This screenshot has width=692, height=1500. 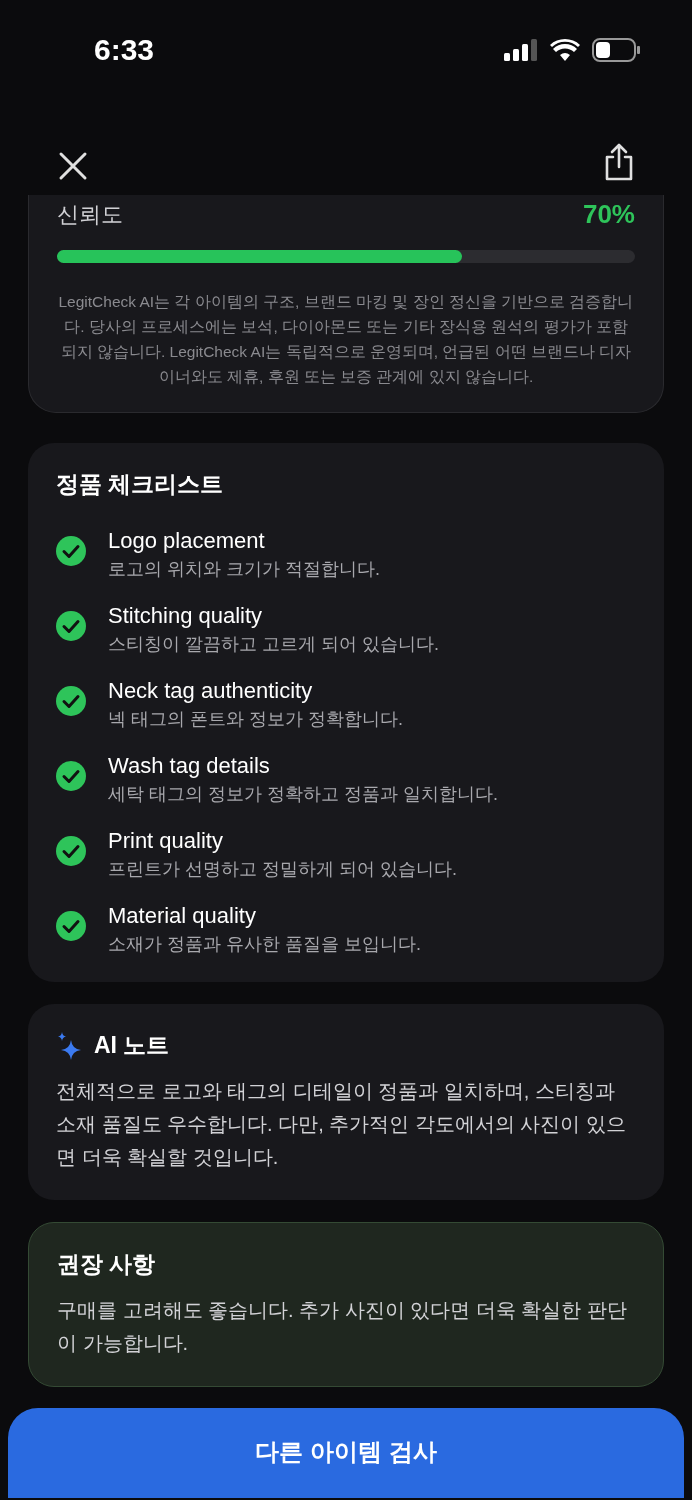 I want to click on wifi-icon, so click(x=565, y=50).